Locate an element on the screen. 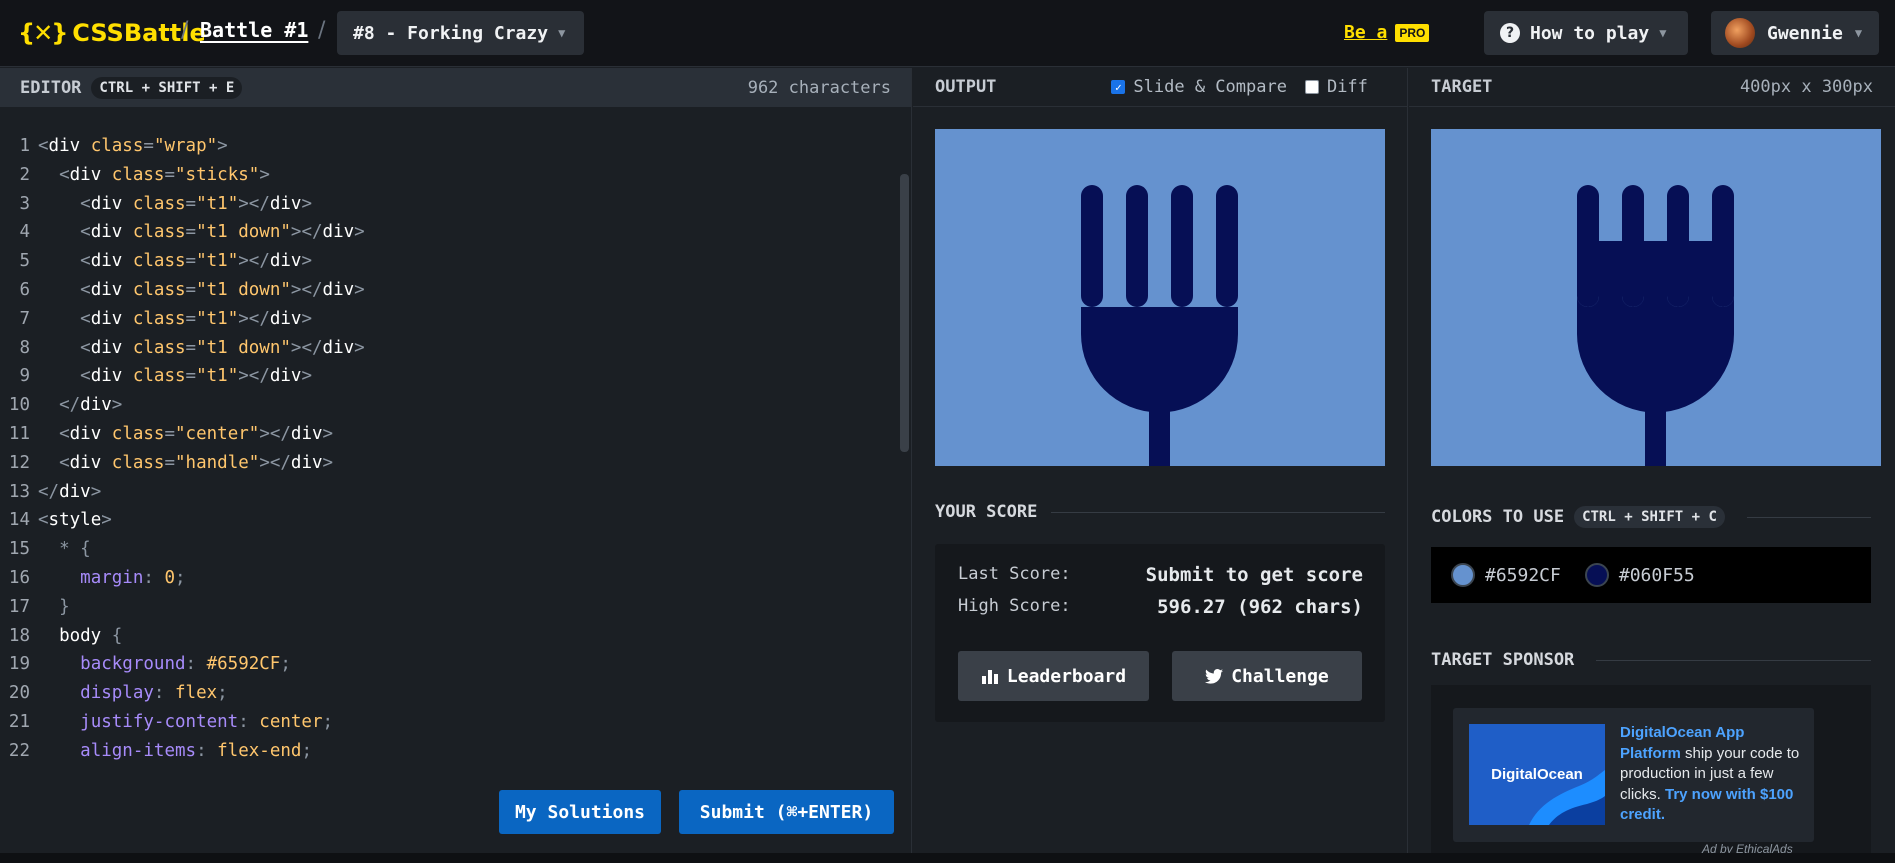 This screenshot has height=863, width=1895. output-fork-drawing is located at coordinates (1159, 325).